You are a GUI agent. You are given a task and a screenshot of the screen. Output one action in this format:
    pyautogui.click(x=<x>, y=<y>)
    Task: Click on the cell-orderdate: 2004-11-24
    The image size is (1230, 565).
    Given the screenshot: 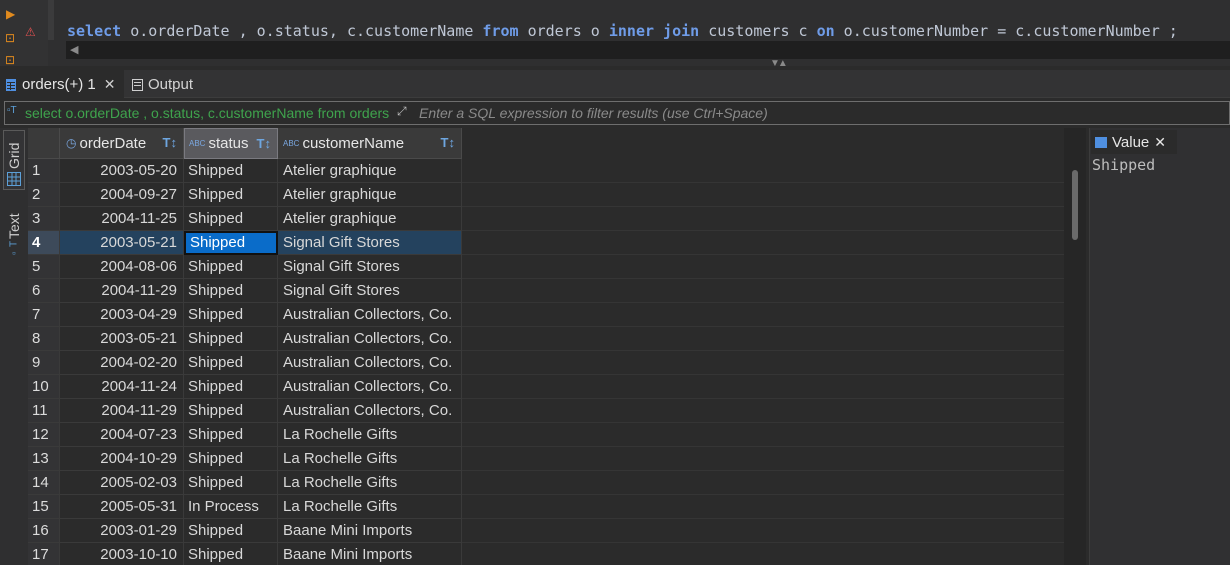 What is the action you would take?
    pyautogui.click(x=122, y=387)
    